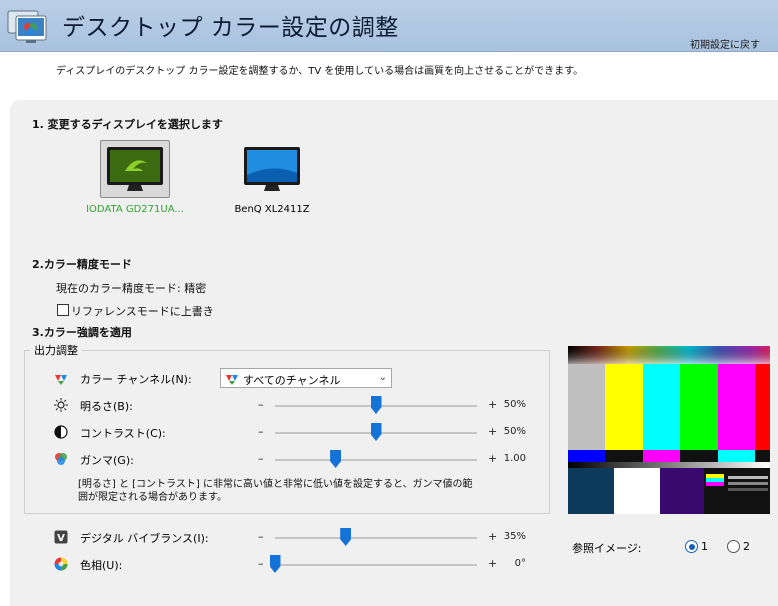  I want to click on contrast-value: 50%, so click(514, 431).